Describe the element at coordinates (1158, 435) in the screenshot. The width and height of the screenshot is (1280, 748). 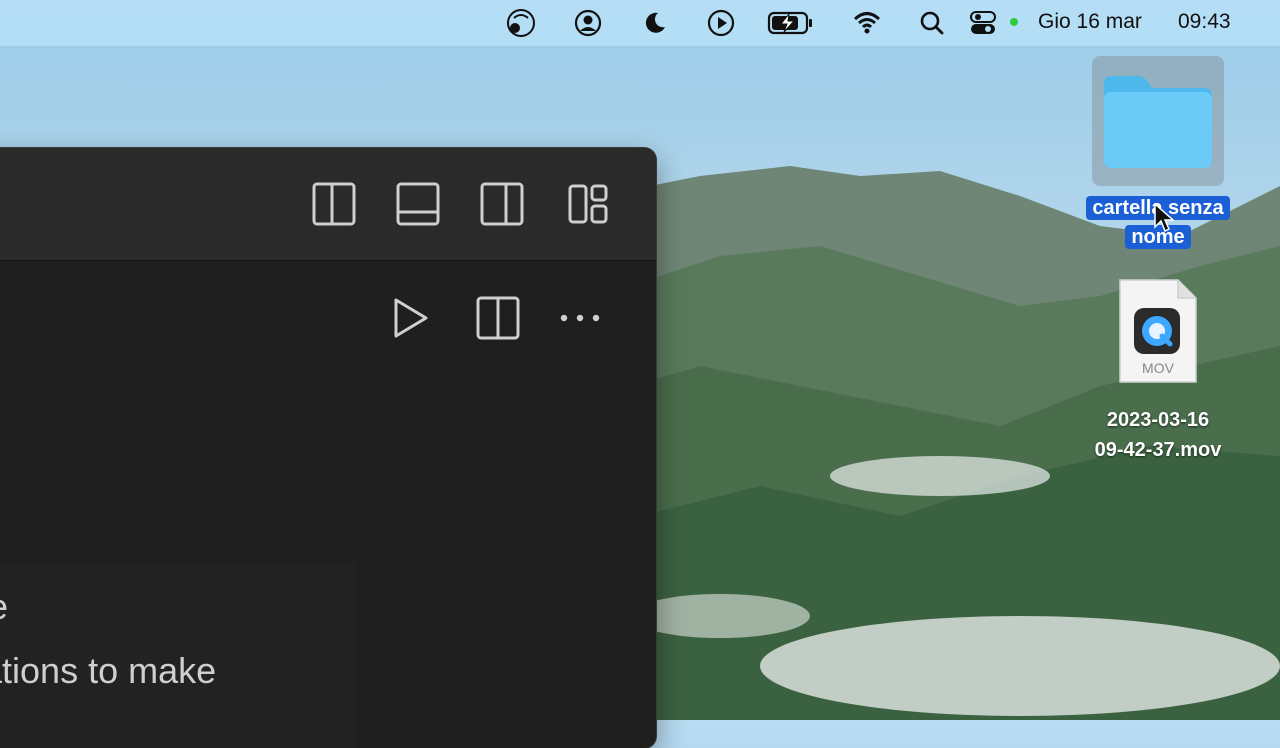
I see `desktop-file-label: 2023-03-16 09-42-37.mov` at that location.